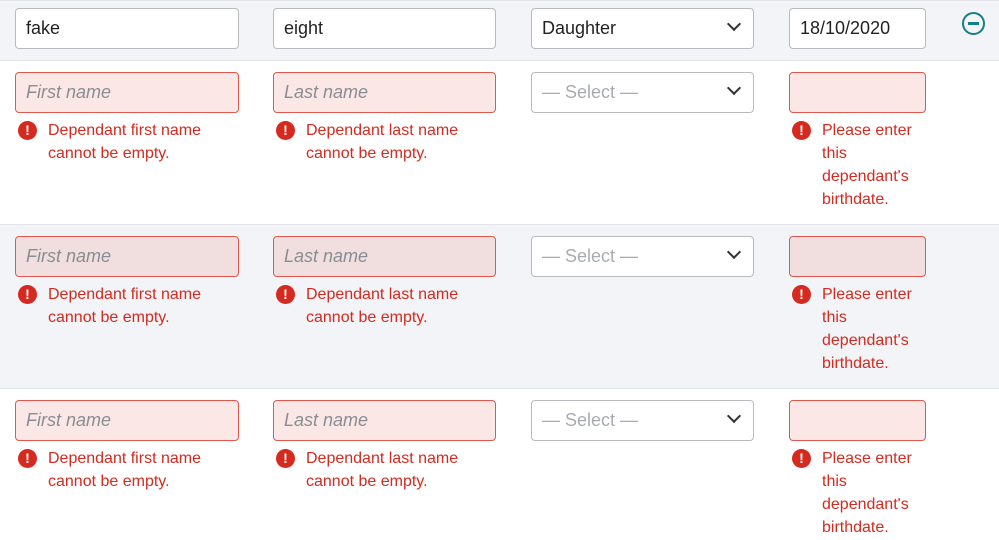  Describe the element at coordinates (857, 28) in the screenshot. I see `birthdate-input: 18/10/2020` at that location.